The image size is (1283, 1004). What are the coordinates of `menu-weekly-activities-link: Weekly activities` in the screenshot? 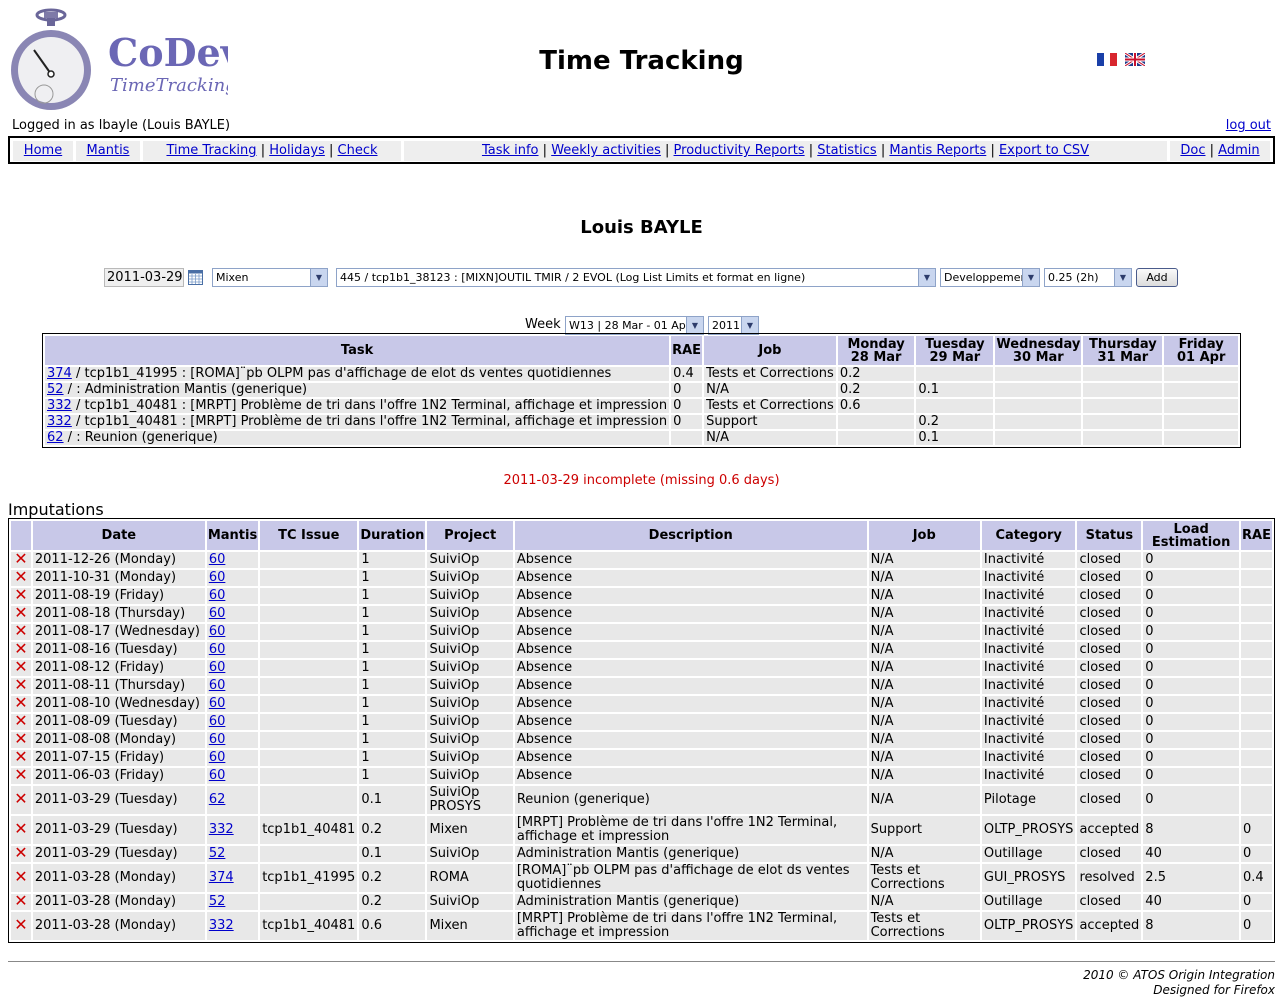 It's located at (606, 150).